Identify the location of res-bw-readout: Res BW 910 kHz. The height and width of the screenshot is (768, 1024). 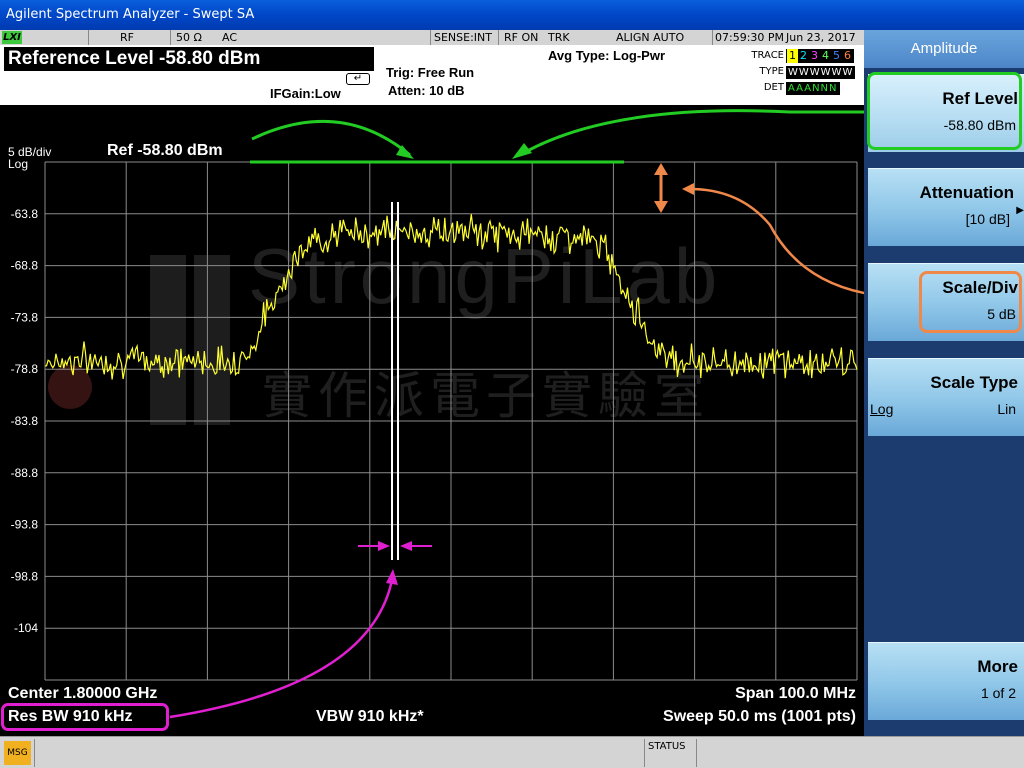
(70, 717).